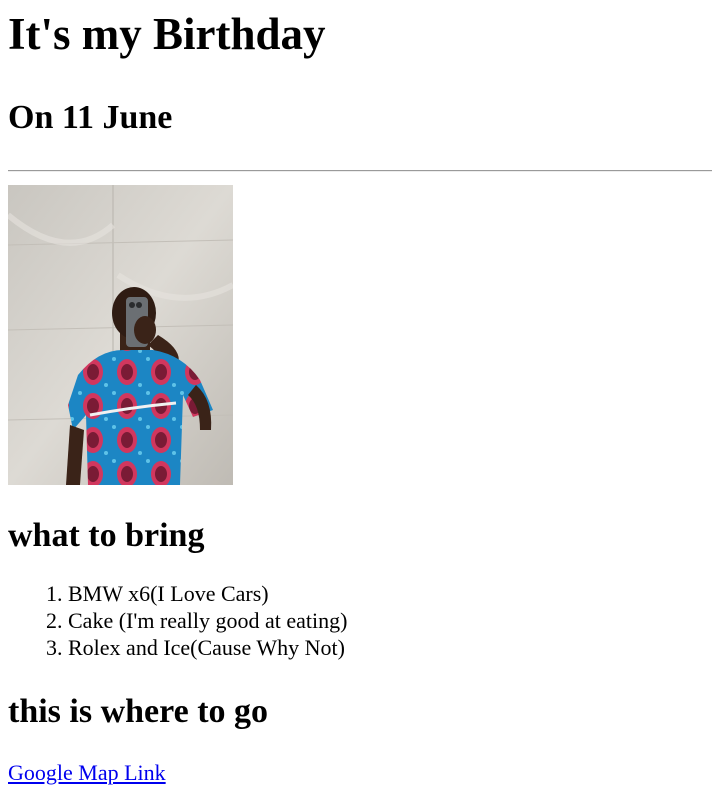 The image size is (712, 808). Describe the element at coordinates (120, 335) in the screenshot. I see `birthday-photo` at that location.